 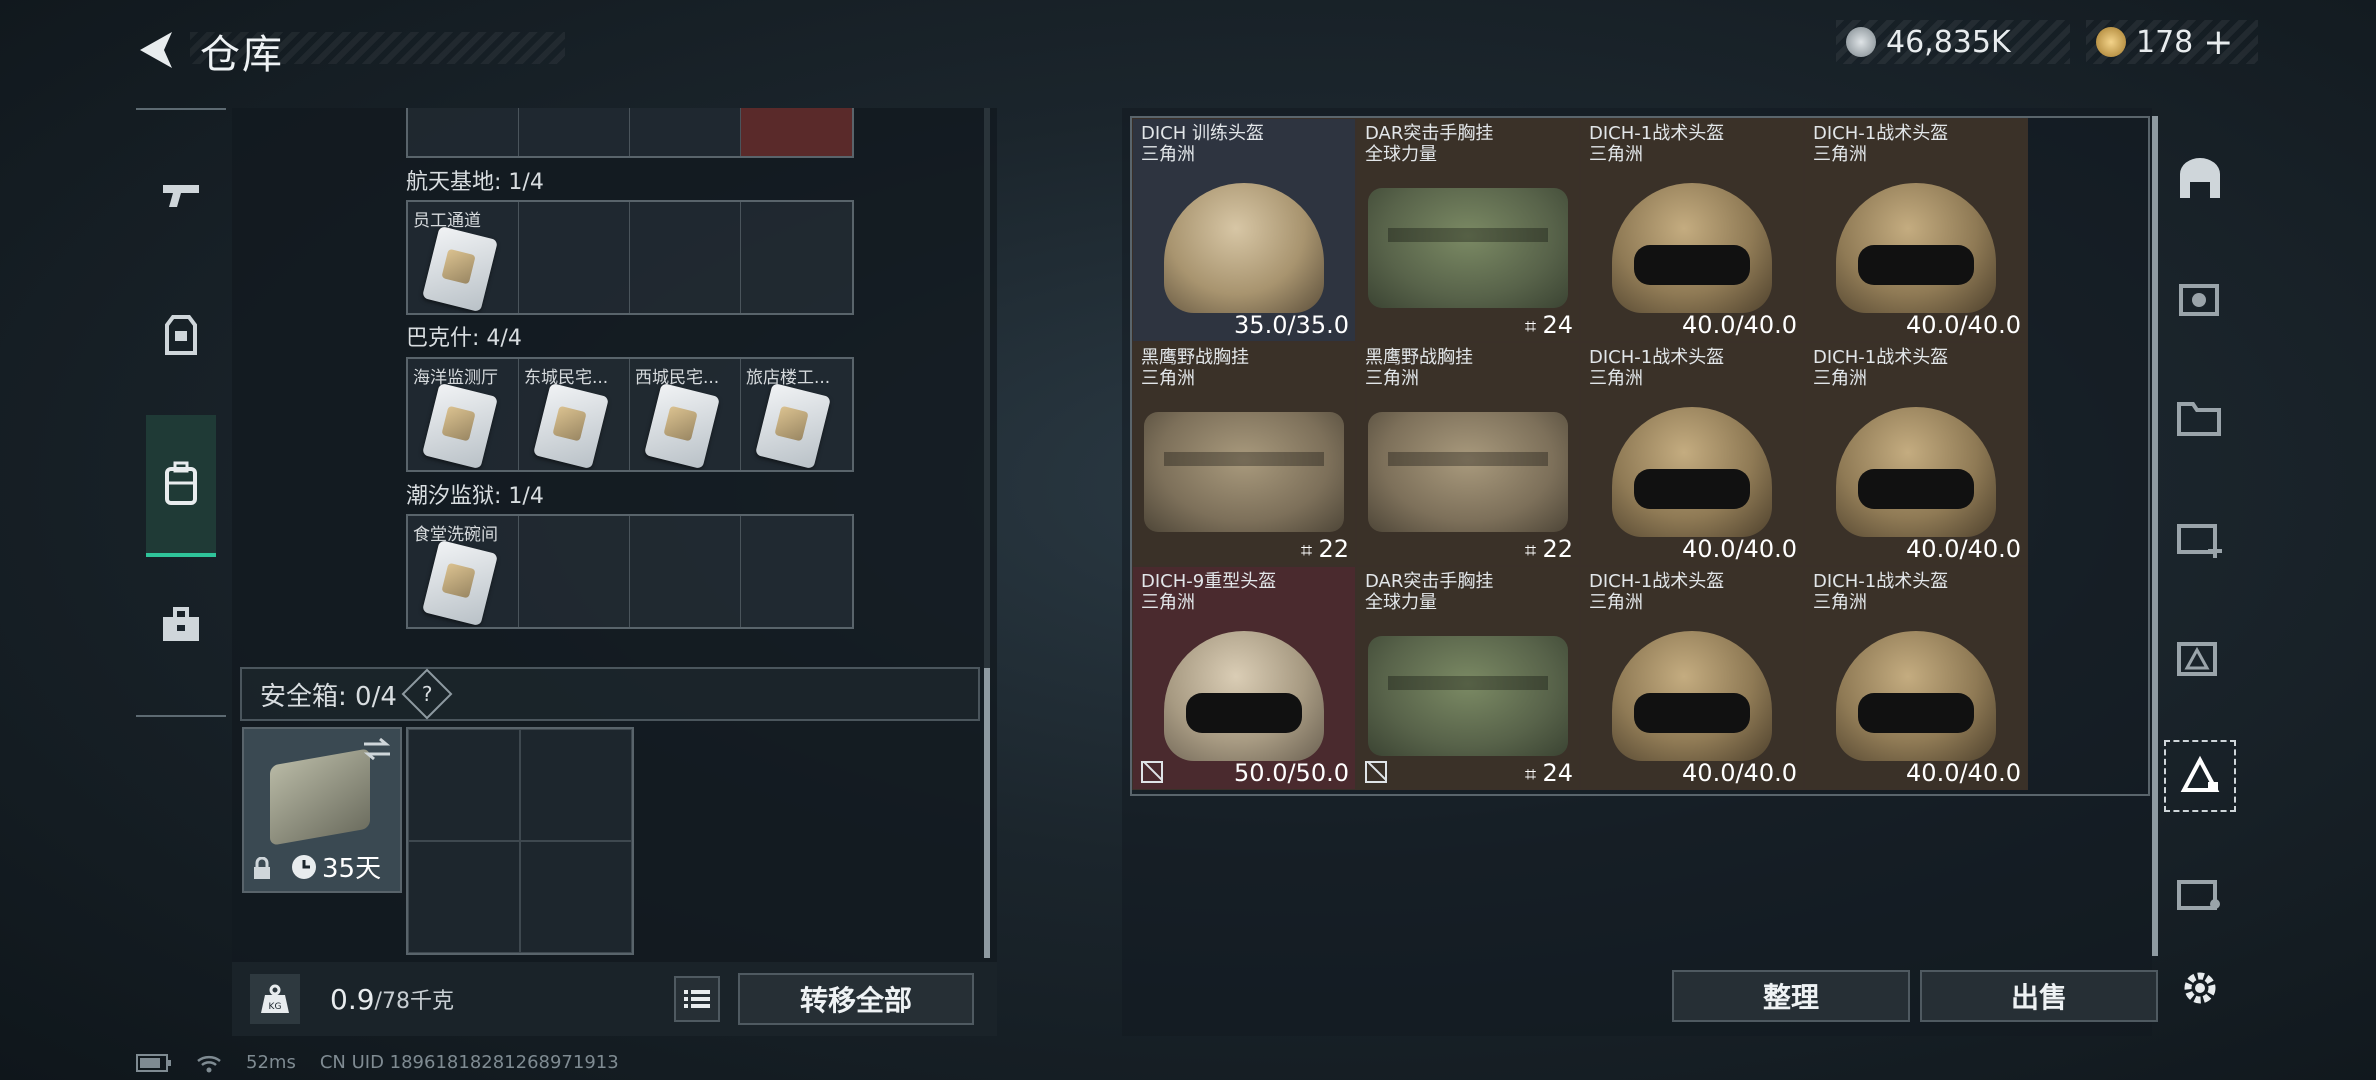 I want to click on storage-camera-icon, so click(x=2199, y=300).